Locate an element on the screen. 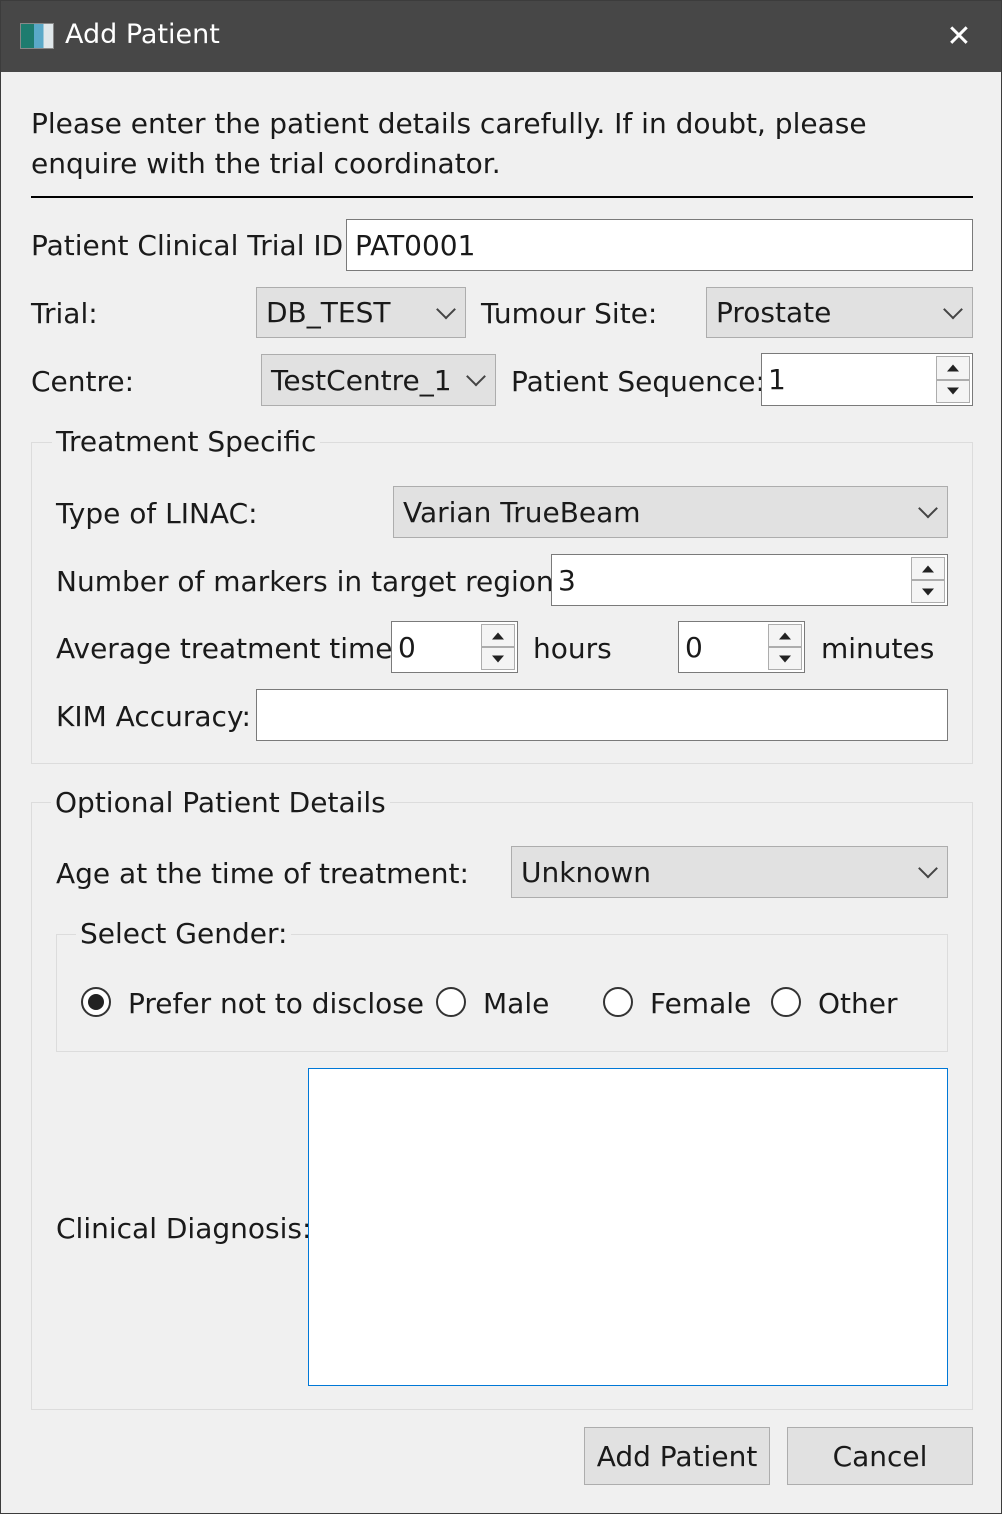 The height and width of the screenshot is (1514, 1002). age-select: Unknown is located at coordinates (729, 872).